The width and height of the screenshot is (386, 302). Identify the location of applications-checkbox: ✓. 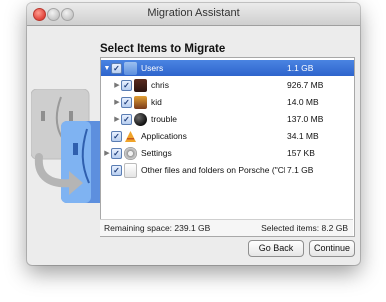
(116, 136).